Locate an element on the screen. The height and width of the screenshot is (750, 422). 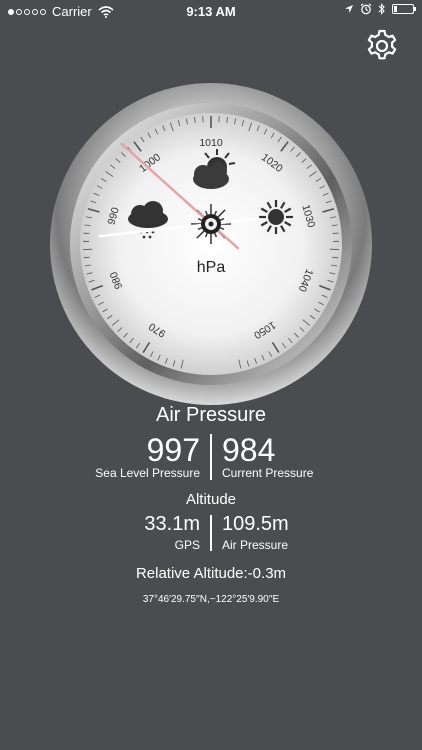
alarm-icon is located at coordinates (366, 9).